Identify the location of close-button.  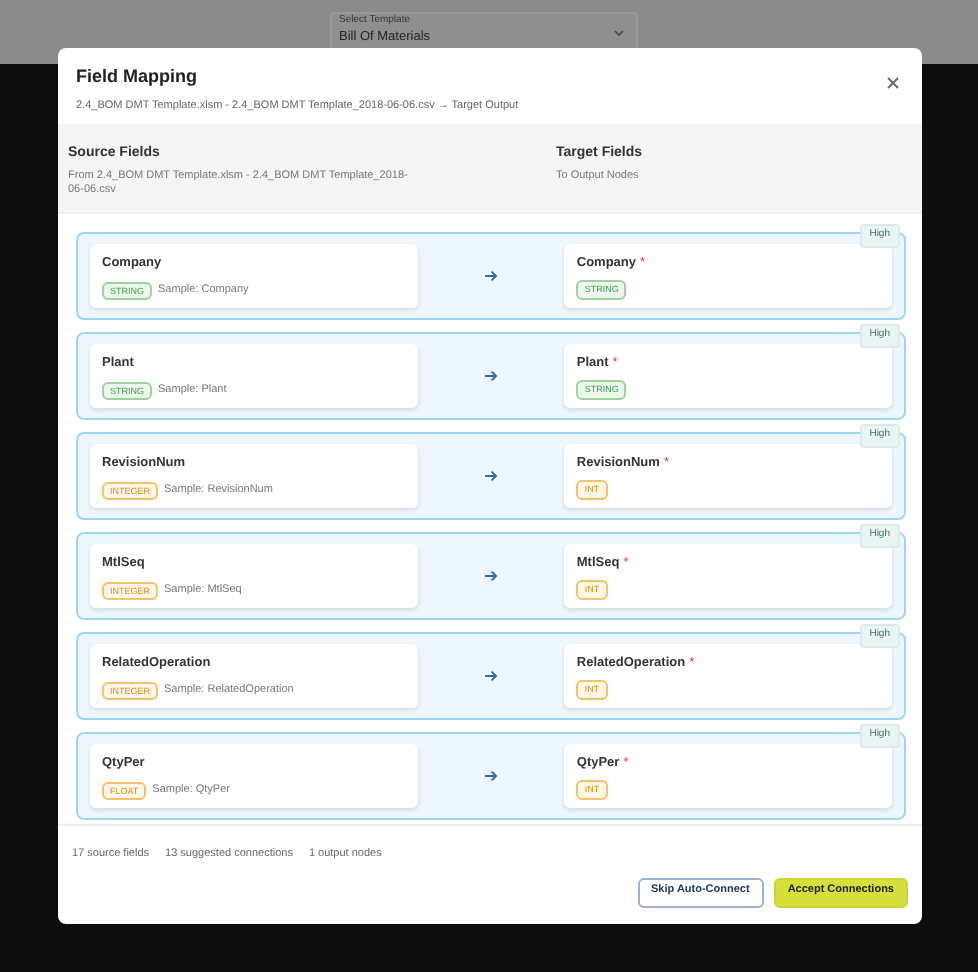
(893, 83).